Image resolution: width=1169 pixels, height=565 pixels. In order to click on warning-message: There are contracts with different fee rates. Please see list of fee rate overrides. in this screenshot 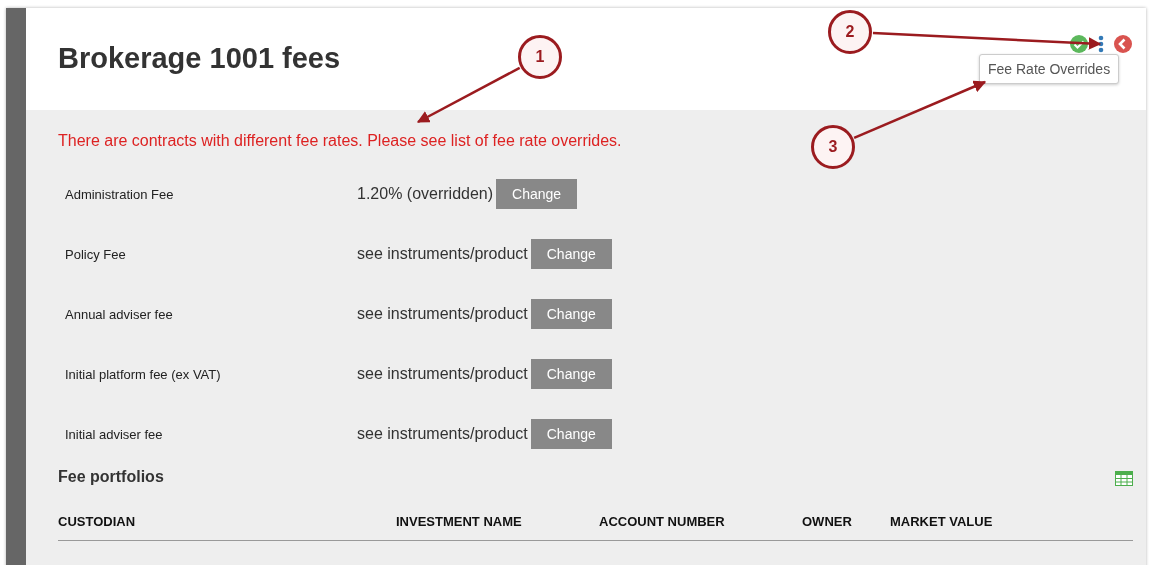, I will do `click(340, 141)`.